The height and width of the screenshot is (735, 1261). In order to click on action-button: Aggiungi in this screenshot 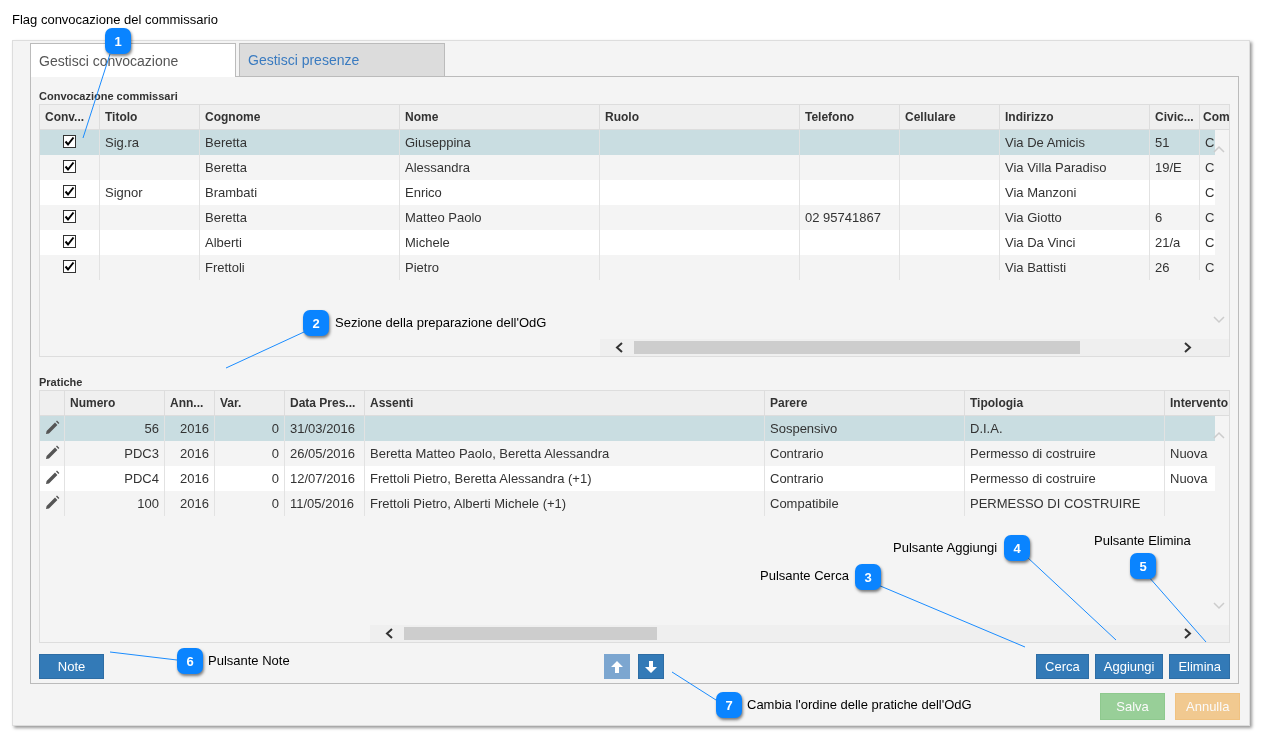, I will do `click(1129, 666)`.